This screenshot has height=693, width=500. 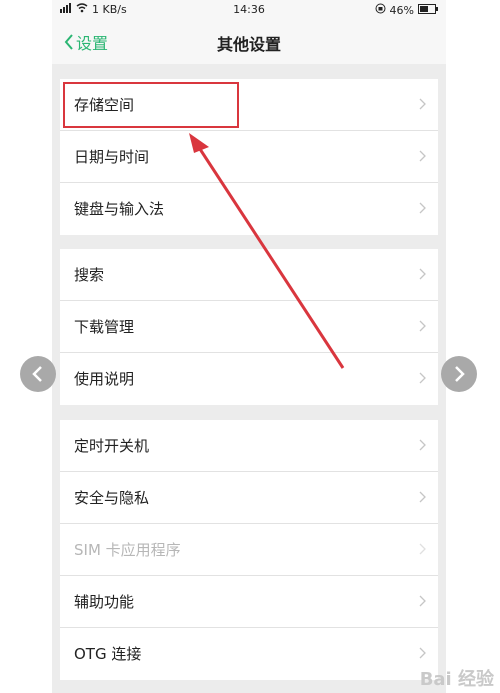 I want to click on carousel-next-button, so click(x=459, y=374).